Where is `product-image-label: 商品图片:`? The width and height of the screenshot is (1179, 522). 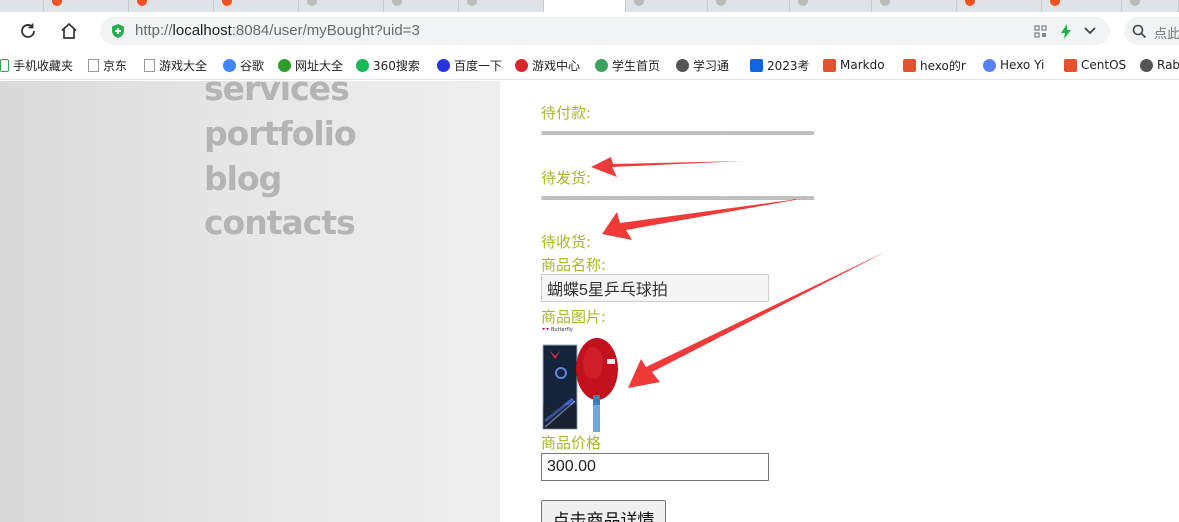
product-image-label: 商品图片: is located at coordinates (574, 317).